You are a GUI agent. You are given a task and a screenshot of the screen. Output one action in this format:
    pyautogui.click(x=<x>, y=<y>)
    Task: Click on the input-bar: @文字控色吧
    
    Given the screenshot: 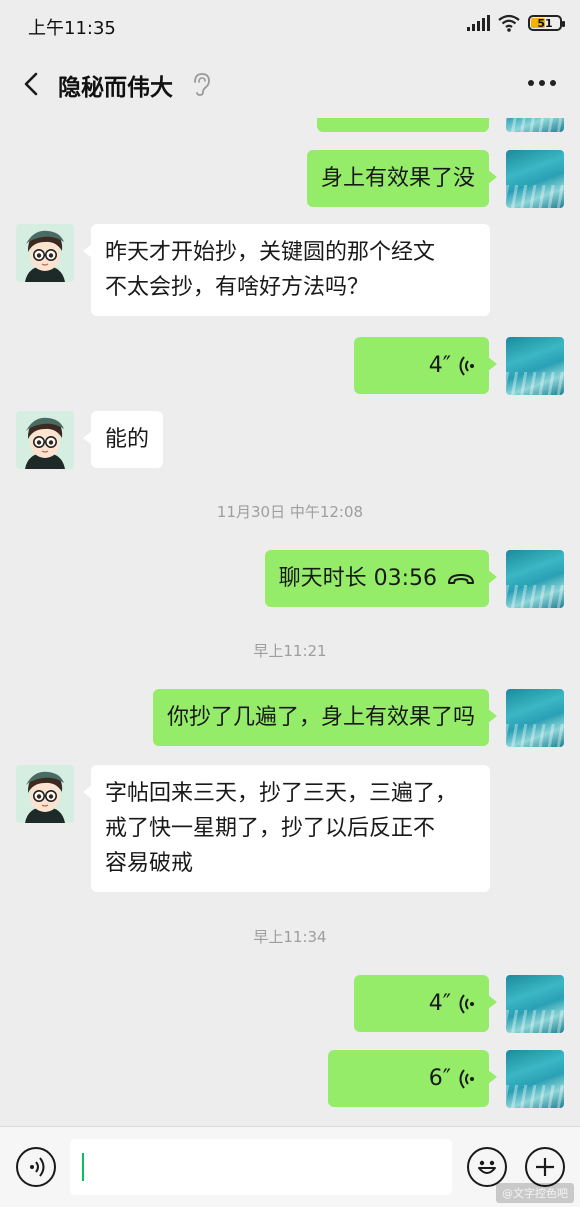 What is the action you would take?
    pyautogui.click(x=290, y=1166)
    